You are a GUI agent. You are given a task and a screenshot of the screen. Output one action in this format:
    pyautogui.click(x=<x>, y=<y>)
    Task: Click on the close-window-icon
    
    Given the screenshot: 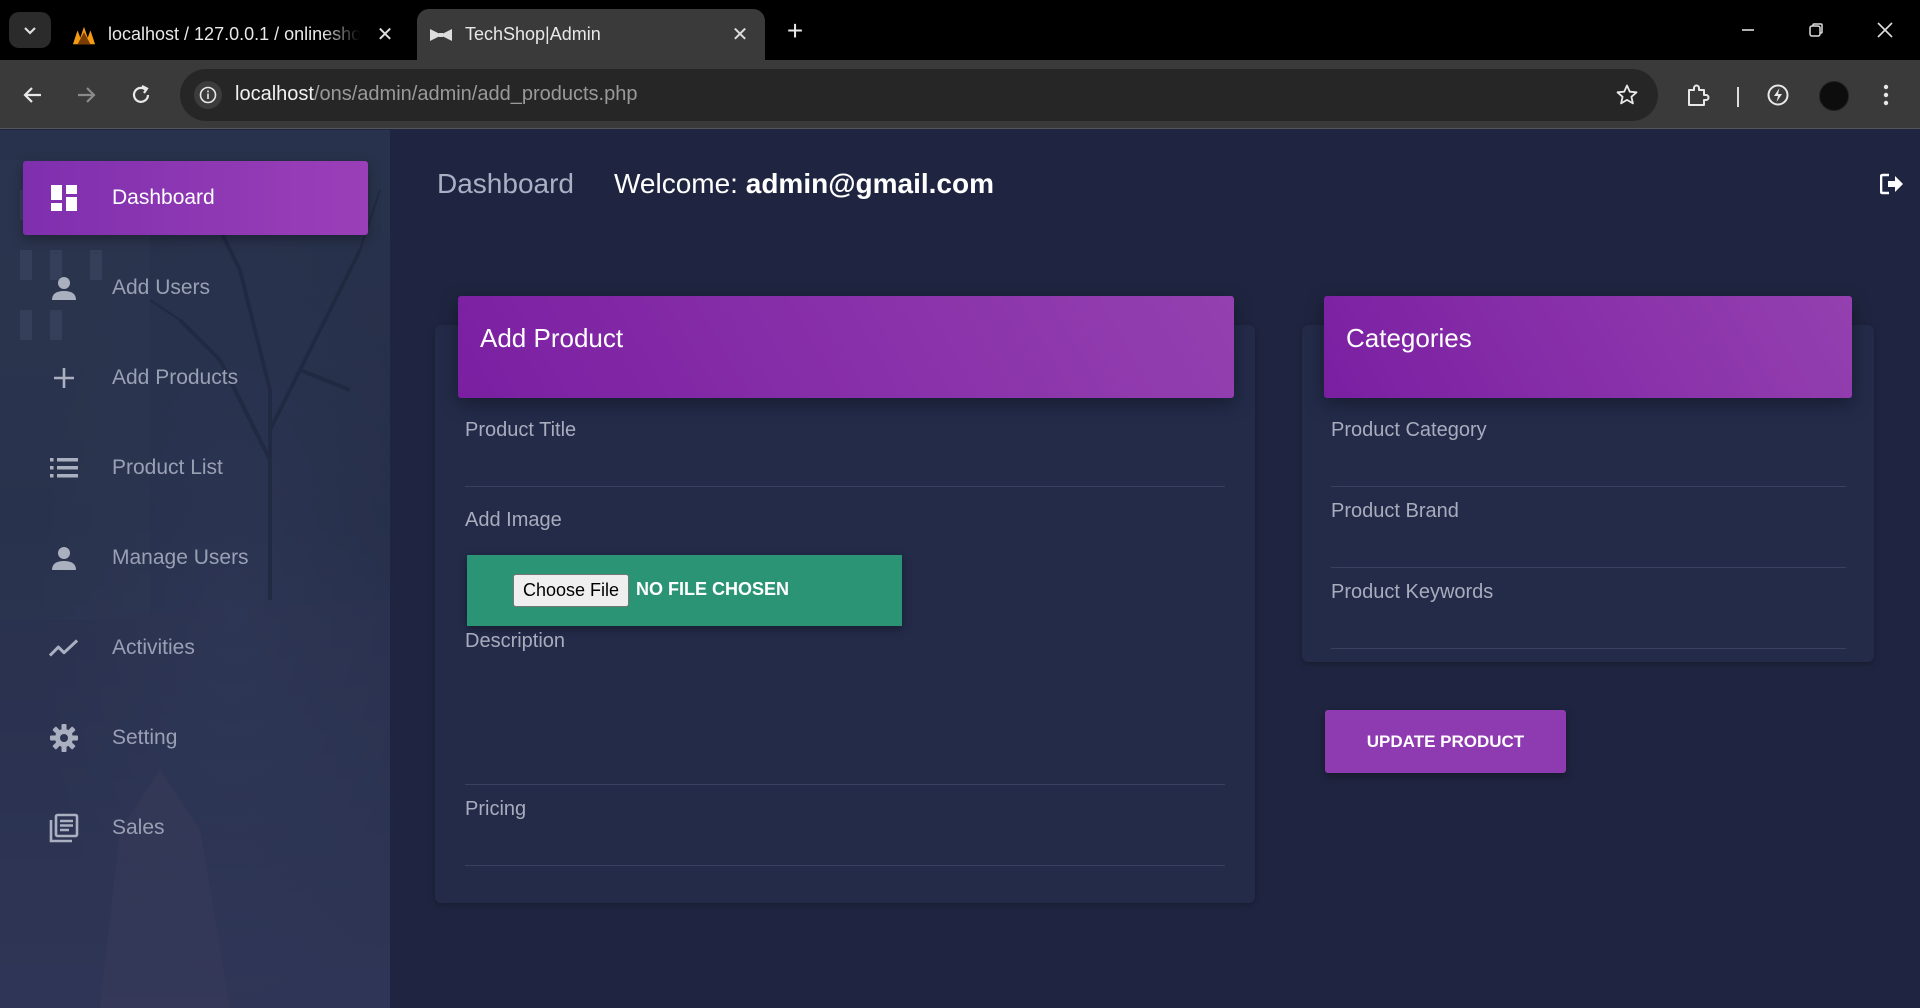 What is the action you would take?
    pyautogui.click(x=1885, y=30)
    